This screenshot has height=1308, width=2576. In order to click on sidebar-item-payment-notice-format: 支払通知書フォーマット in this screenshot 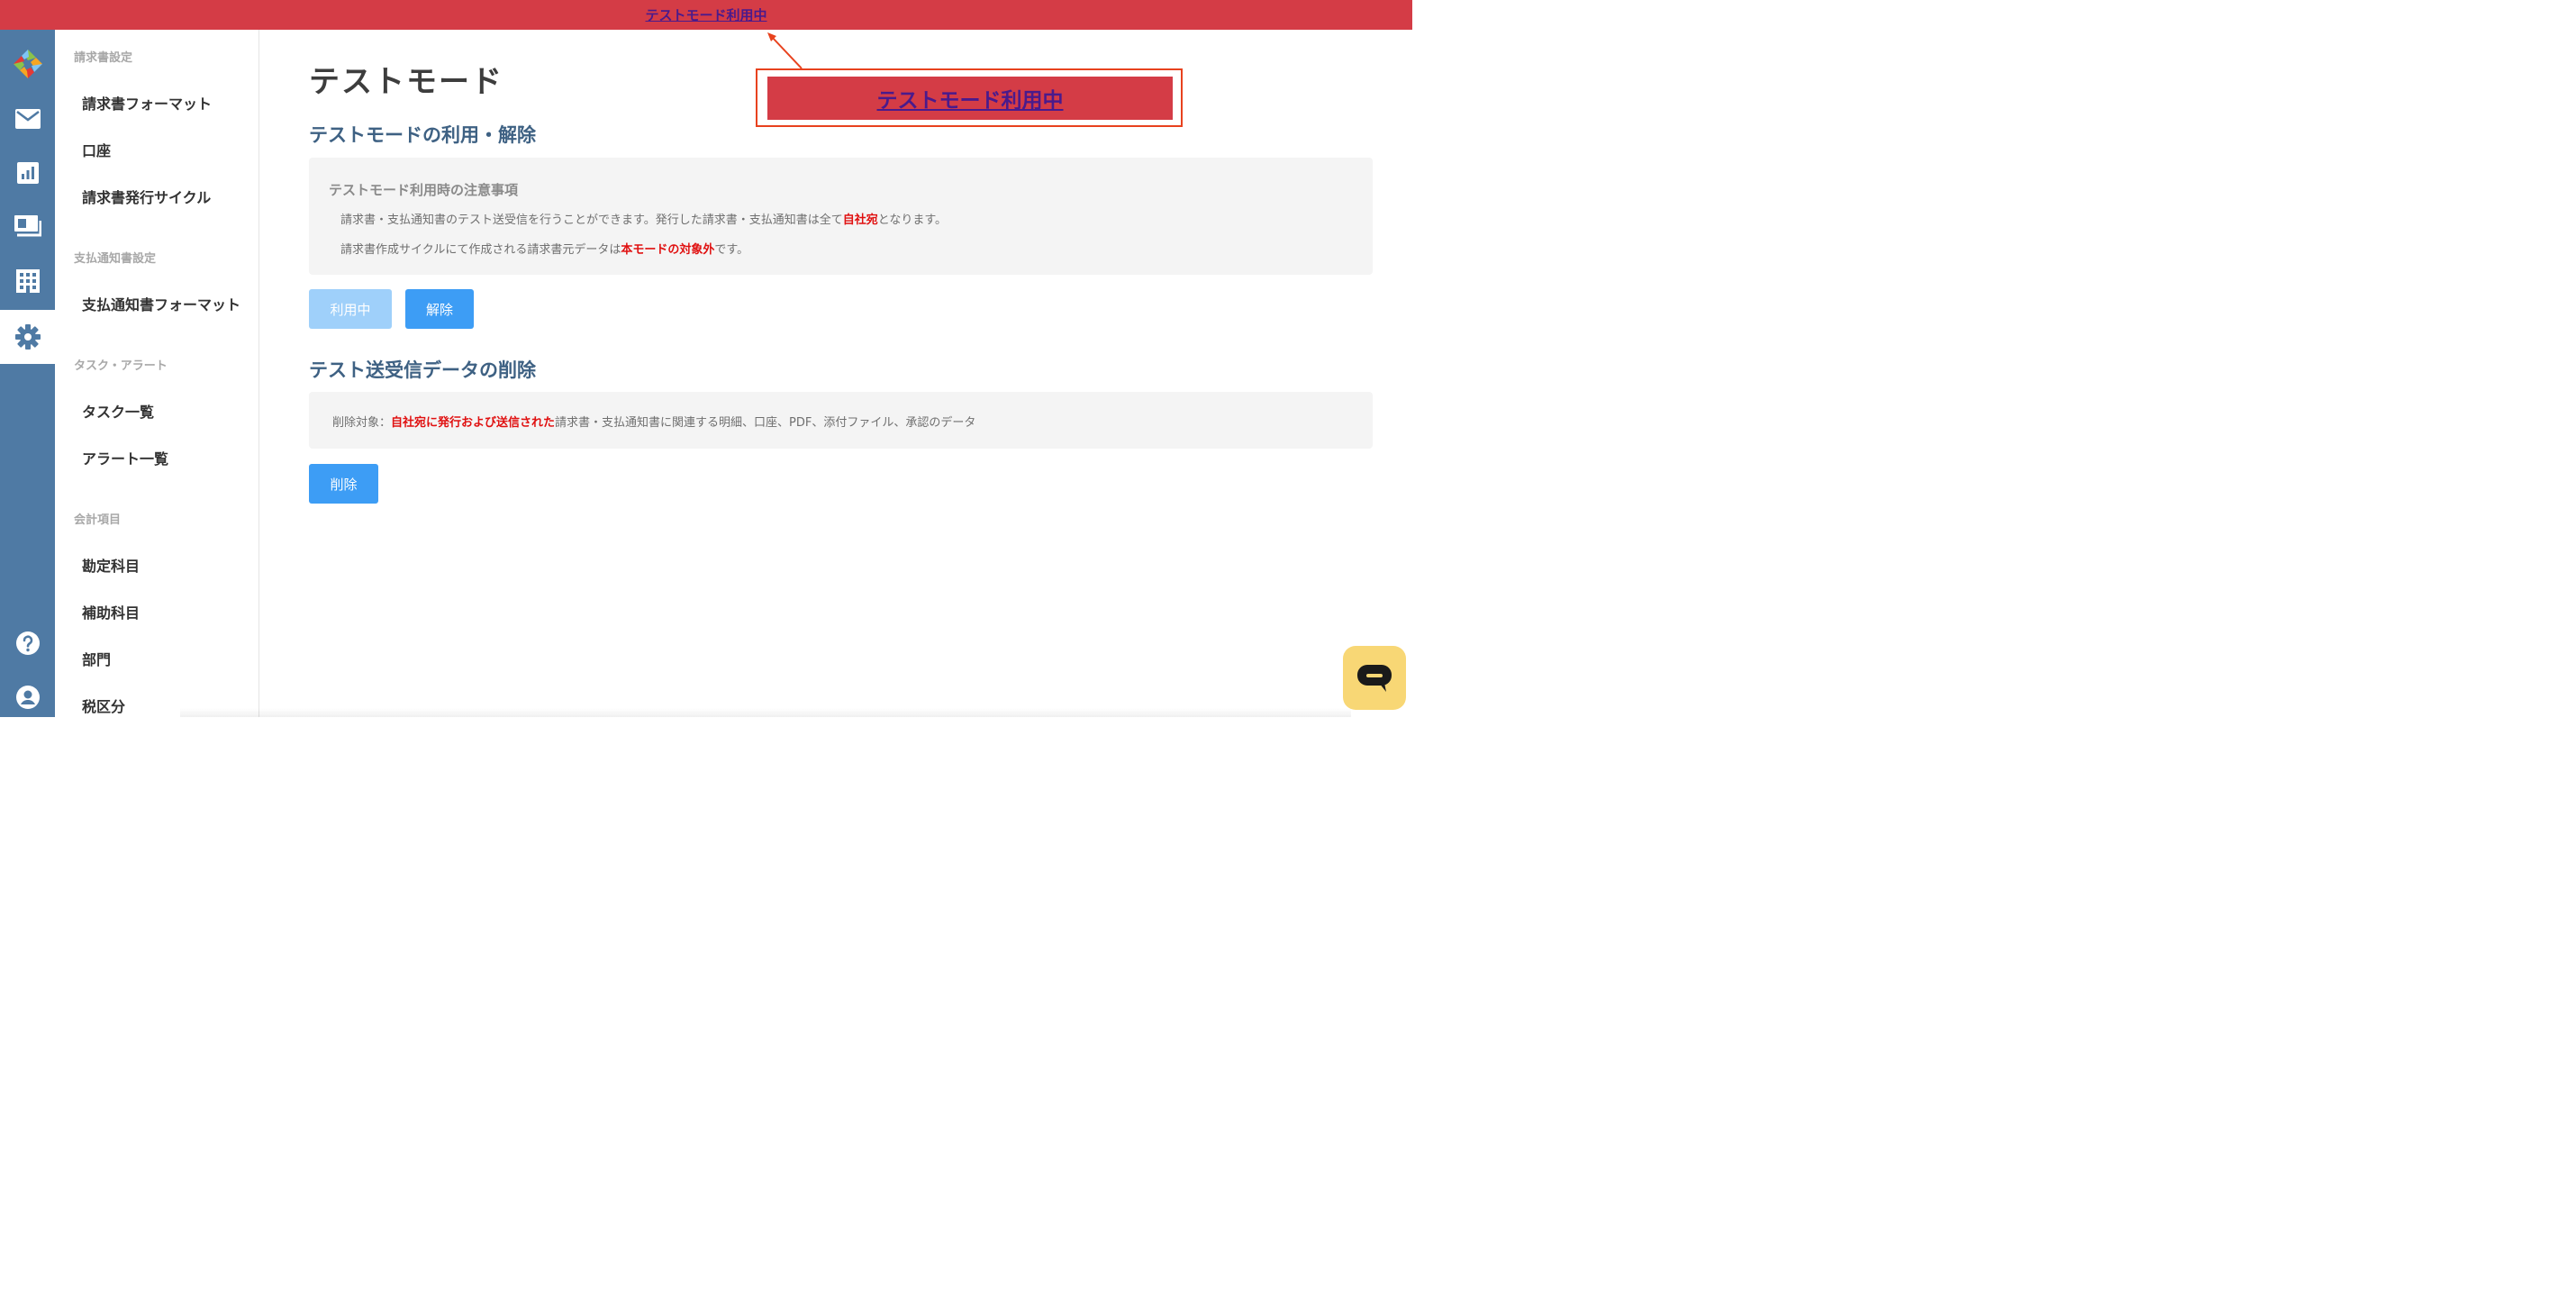, I will do `click(161, 303)`.